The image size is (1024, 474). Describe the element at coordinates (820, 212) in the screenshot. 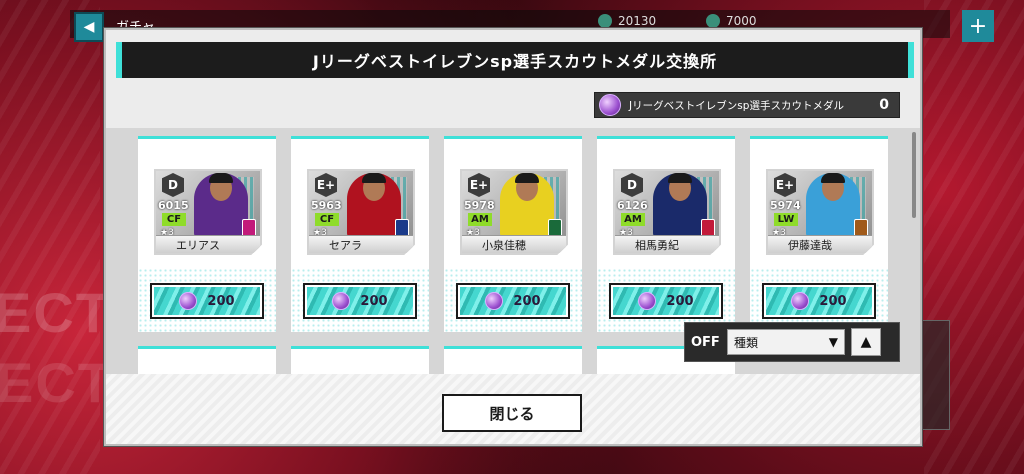

I see `player-portrait: E+ 5974 LW ★3 伊藤達哉` at that location.